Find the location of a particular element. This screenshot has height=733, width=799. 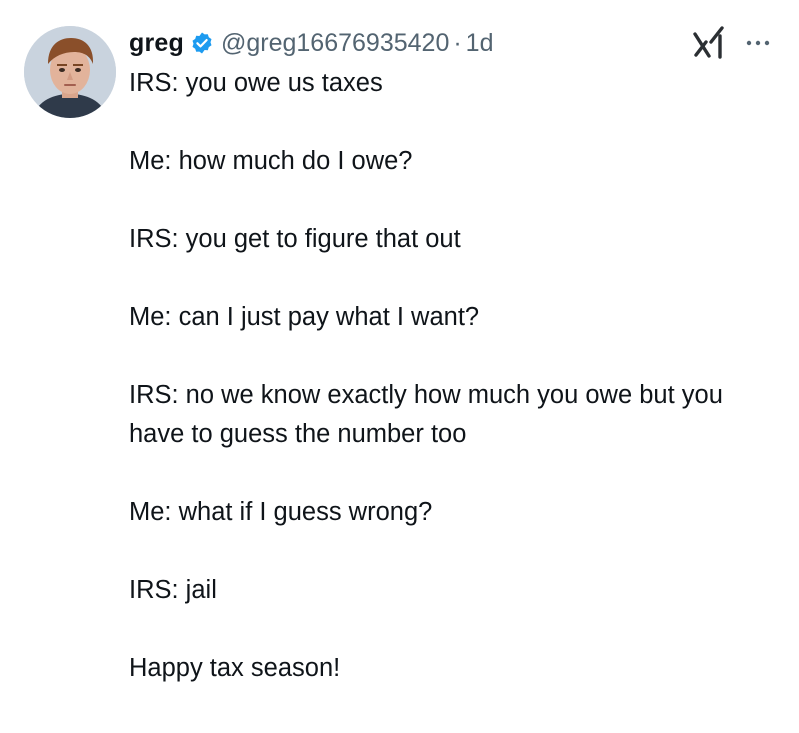

more-options-icon is located at coordinates (758, 40).